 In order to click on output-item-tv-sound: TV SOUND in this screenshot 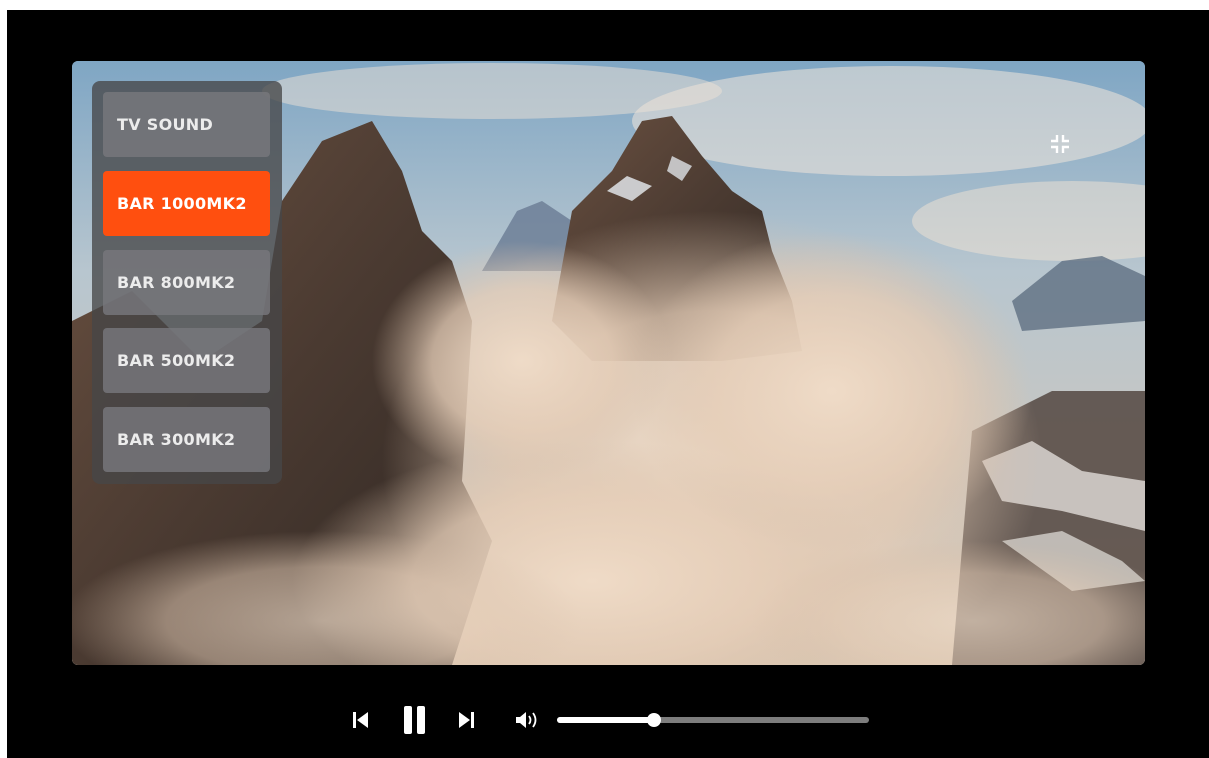, I will do `click(186, 124)`.